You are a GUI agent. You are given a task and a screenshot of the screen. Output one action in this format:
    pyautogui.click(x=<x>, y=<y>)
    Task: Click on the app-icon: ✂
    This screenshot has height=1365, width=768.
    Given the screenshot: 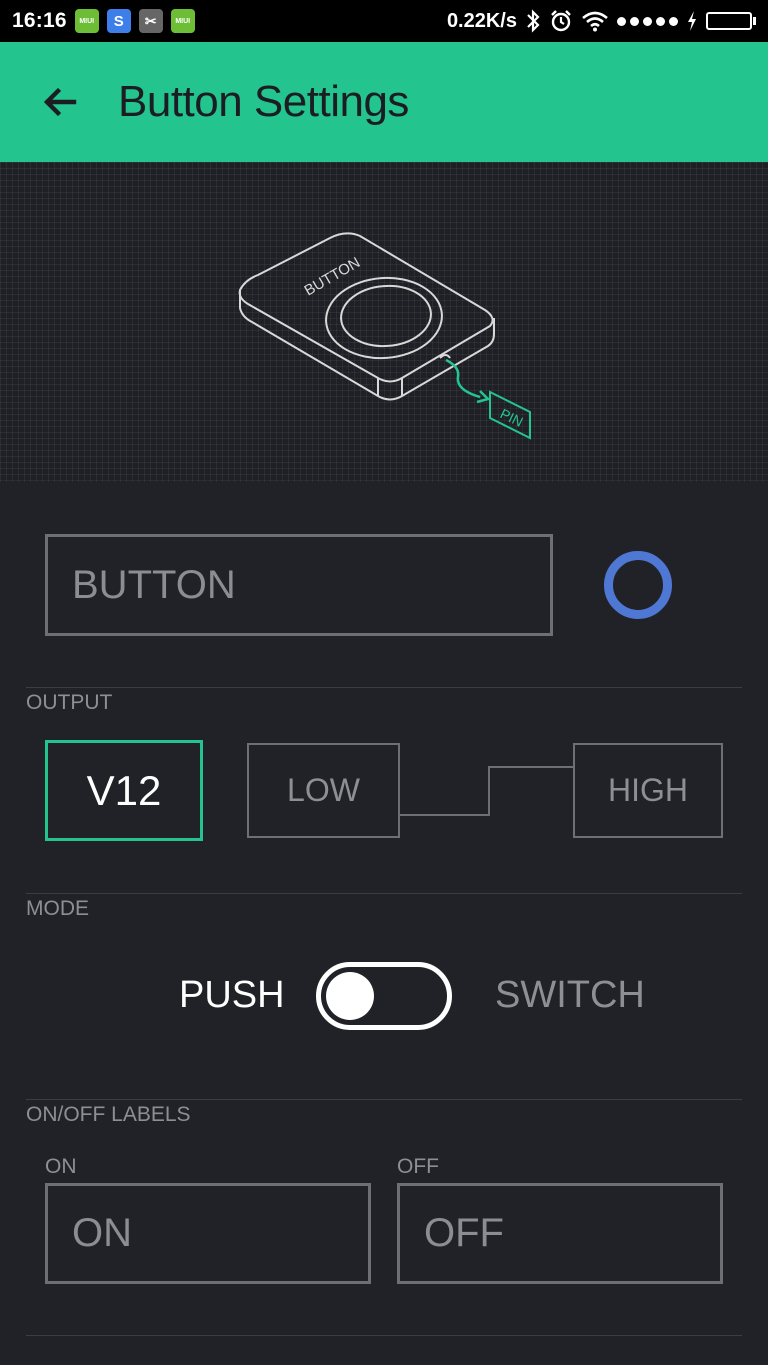 What is the action you would take?
    pyautogui.click(x=150, y=21)
    